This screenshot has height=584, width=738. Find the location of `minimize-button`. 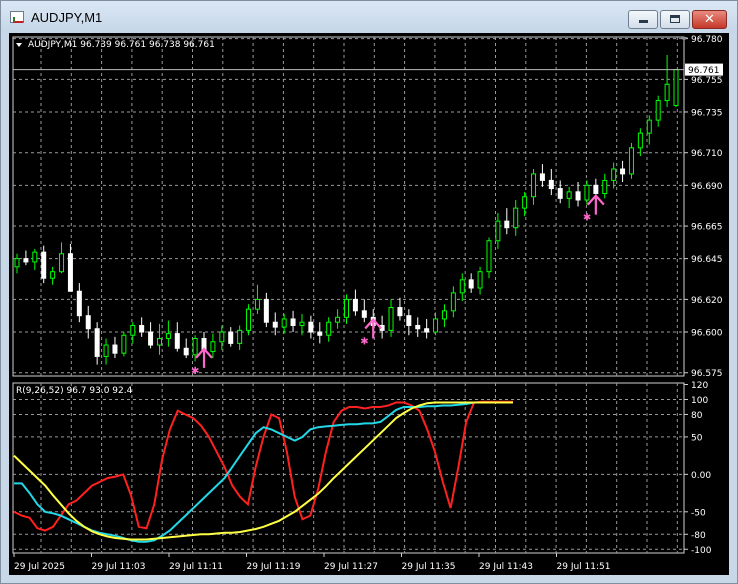

minimize-button is located at coordinates (643, 19).